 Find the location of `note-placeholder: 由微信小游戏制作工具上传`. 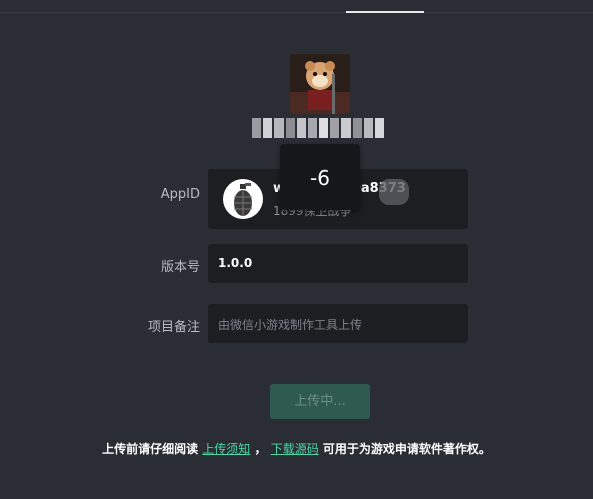

note-placeholder: 由微信小游戏制作工具上传 is located at coordinates (290, 325).